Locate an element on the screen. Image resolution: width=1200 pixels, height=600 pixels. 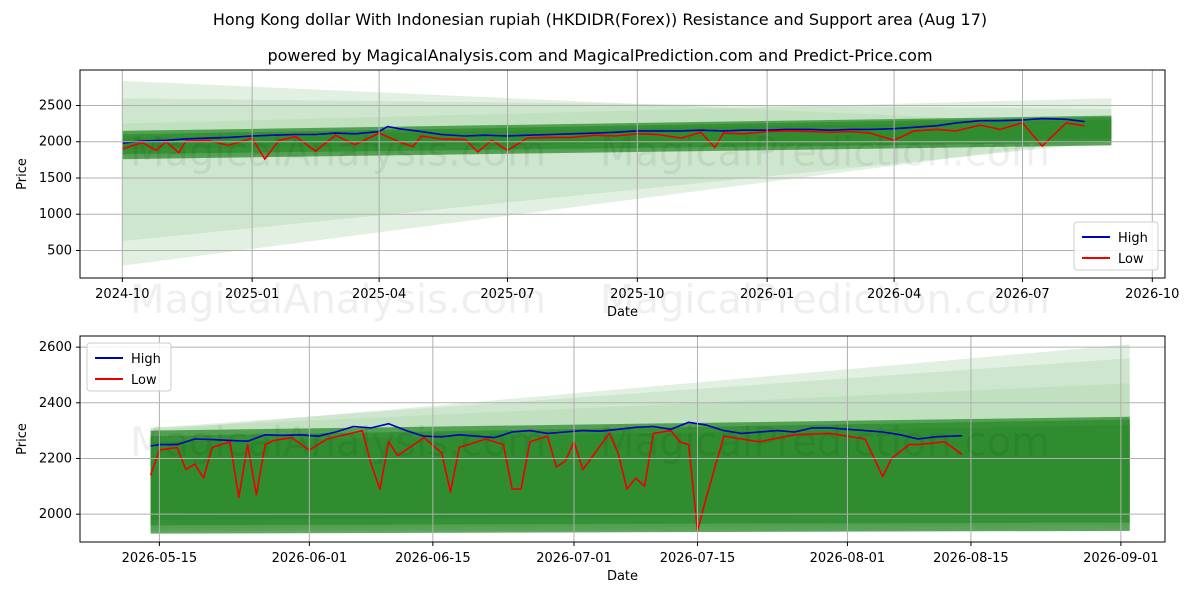
x-tick-label: 2025-07 is located at coordinates (507, 294).